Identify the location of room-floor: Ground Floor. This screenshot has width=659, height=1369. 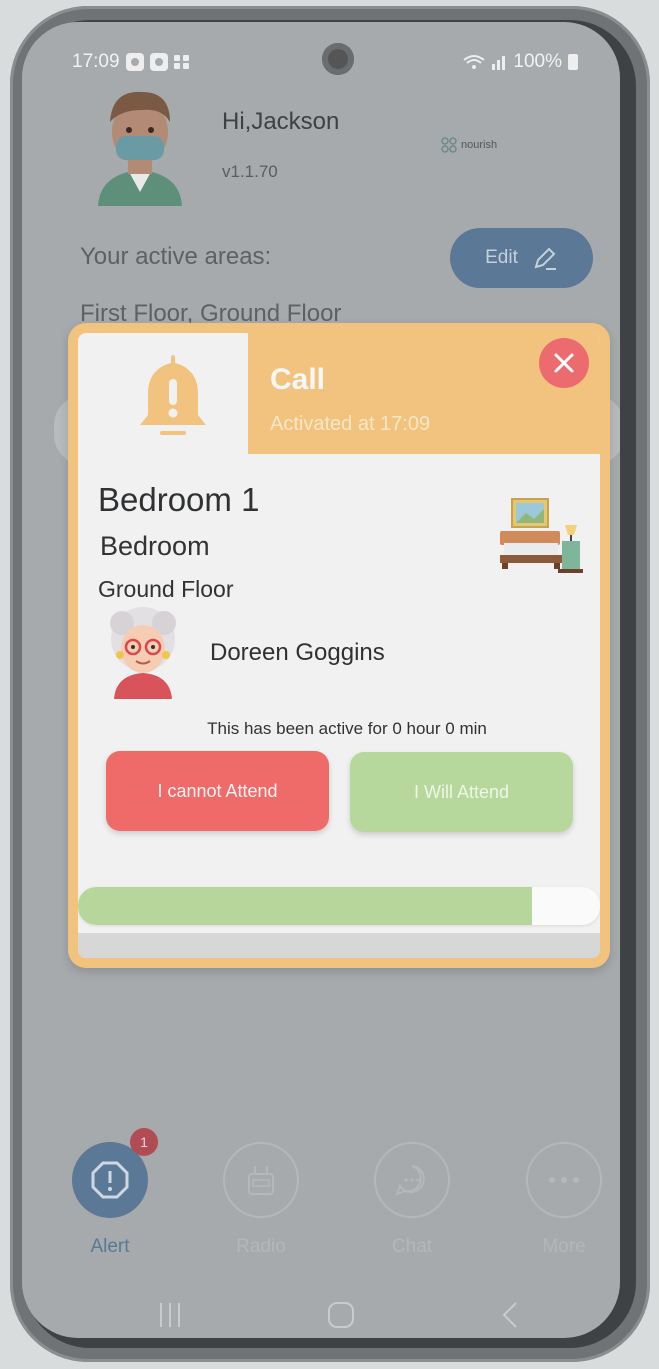
(166, 589).